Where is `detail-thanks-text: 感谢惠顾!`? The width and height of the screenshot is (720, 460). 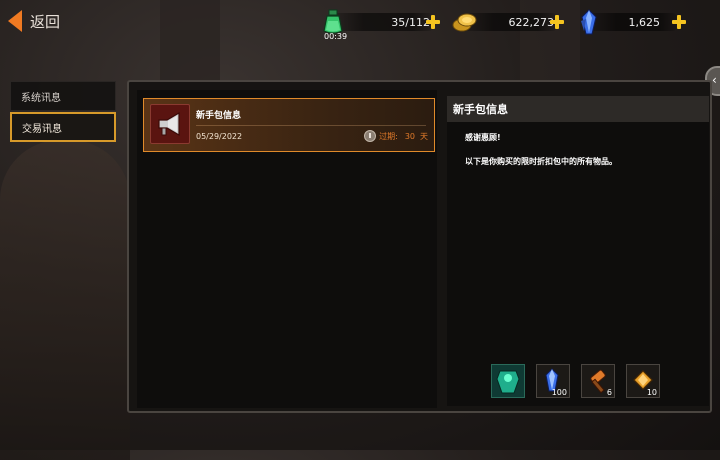
detail-thanks-text: 感谢惠顾! is located at coordinates (483, 137).